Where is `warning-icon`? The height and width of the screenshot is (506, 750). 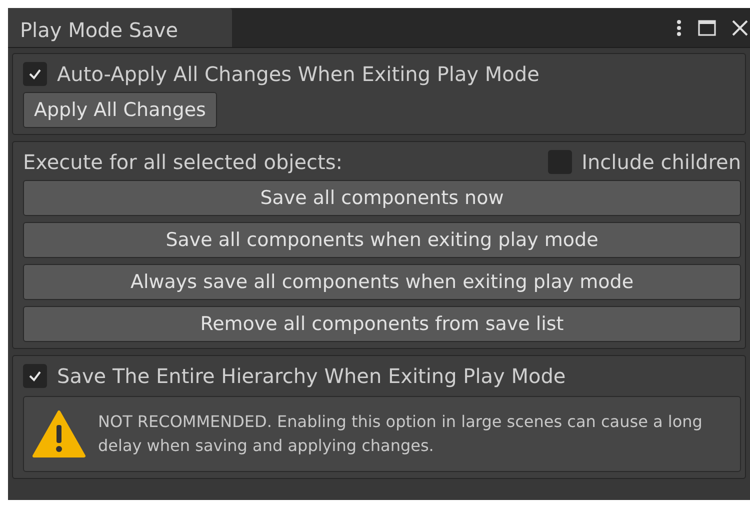 warning-icon is located at coordinates (59, 434).